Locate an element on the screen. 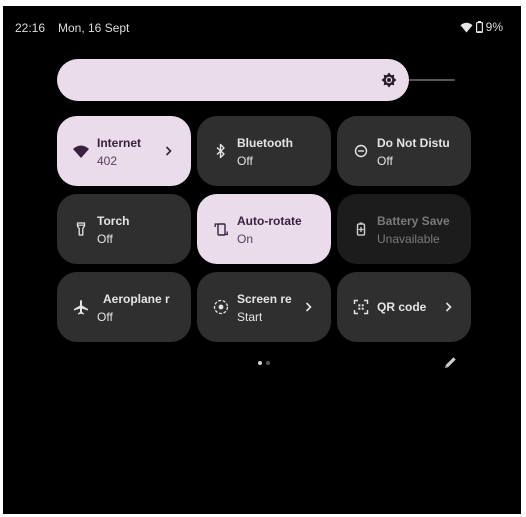 The height and width of the screenshot is (517, 526). tile-do-not-disturb: Do Not Distu Off is located at coordinates (404, 151).